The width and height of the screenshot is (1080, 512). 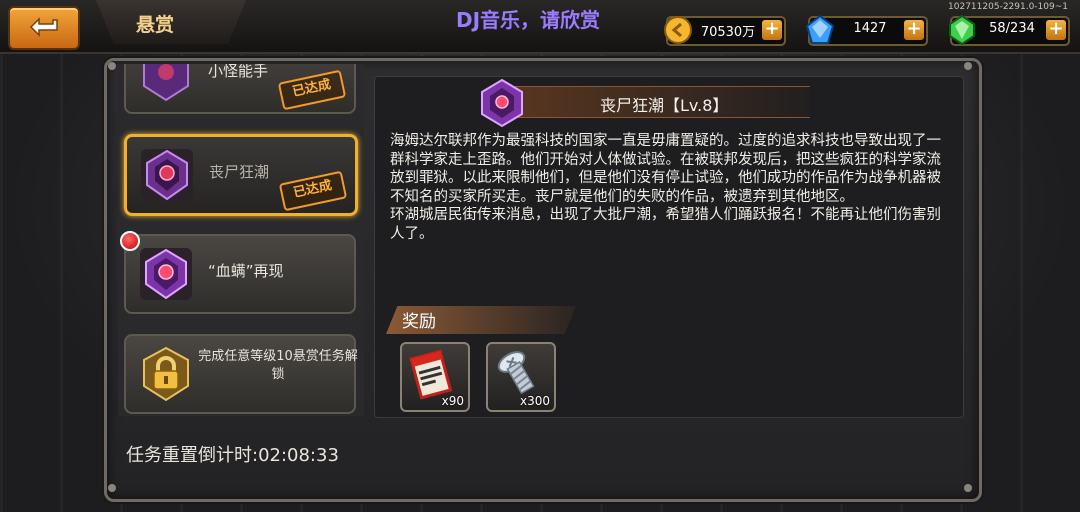 I want to click on task-card: “血螨”再现, so click(x=240, y=274).